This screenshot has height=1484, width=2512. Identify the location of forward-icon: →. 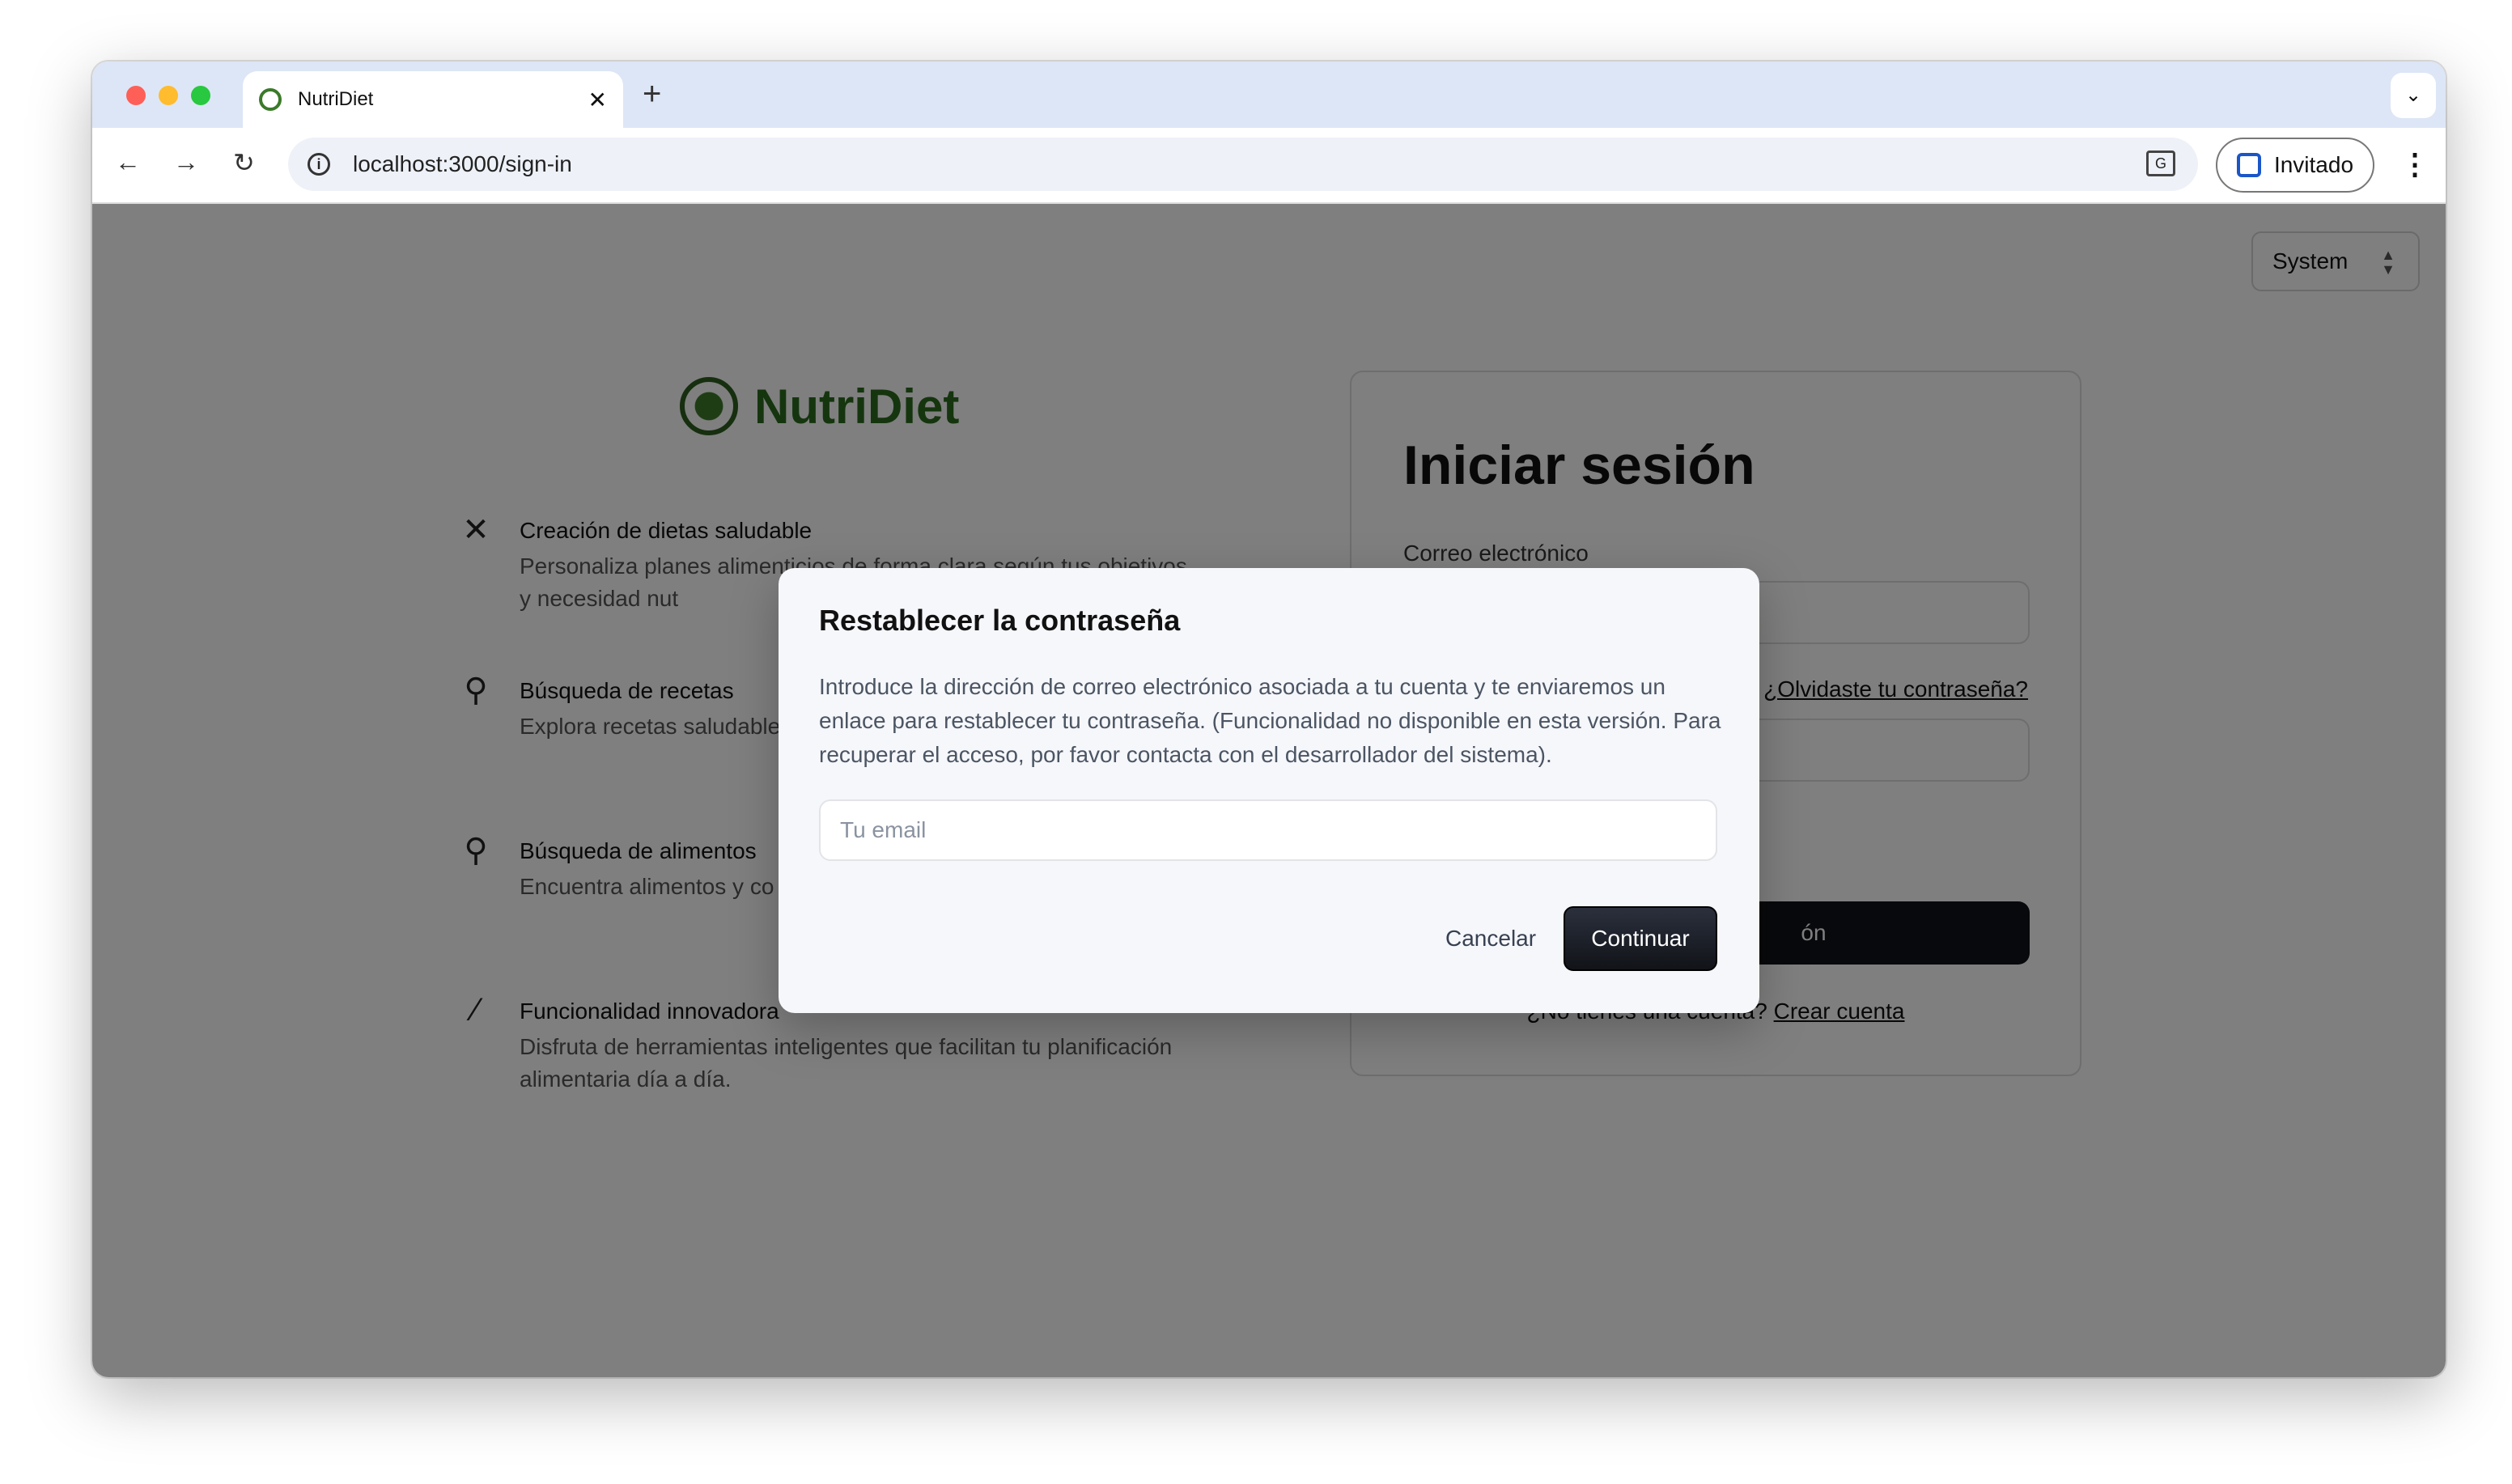
(186, 162).